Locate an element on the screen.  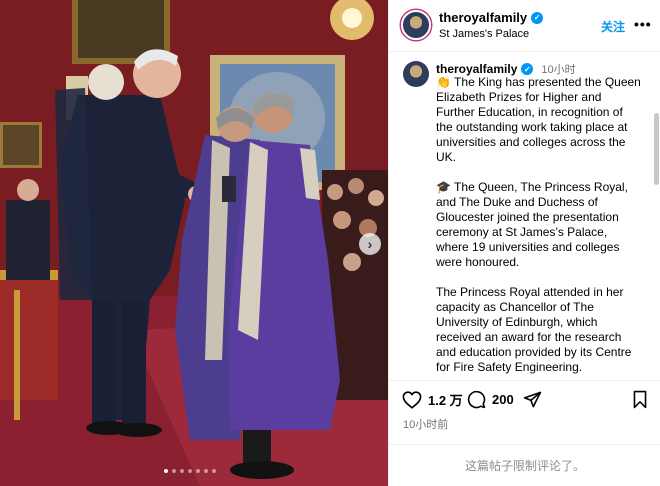
like-button: 1.2 万 is located at coordinates (432, 399).